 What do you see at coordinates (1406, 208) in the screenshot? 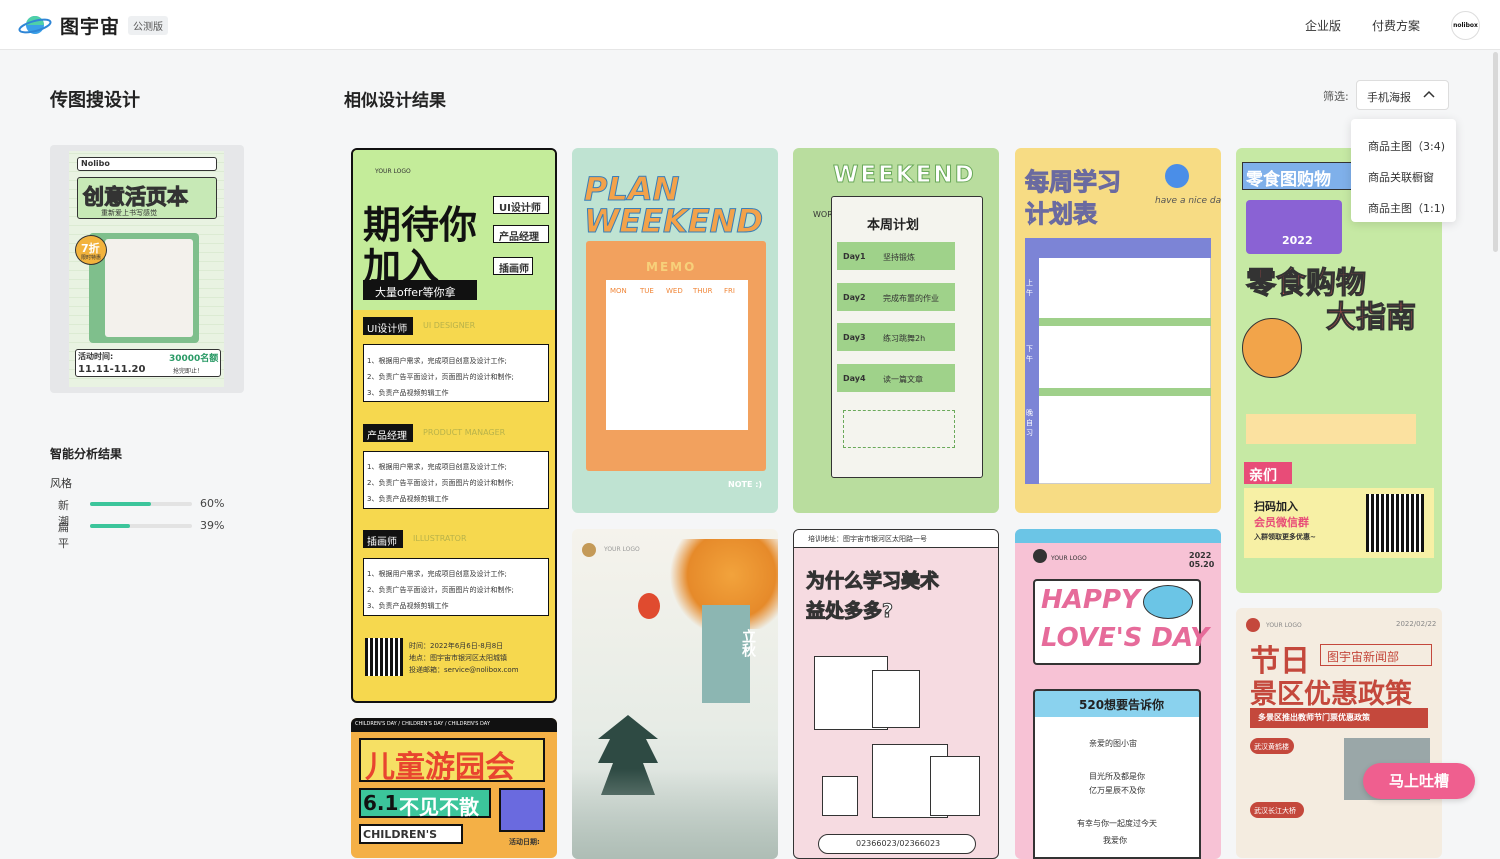
I see `filter-option: 商品主图（1:1)` at bounding box center [1406, 208].